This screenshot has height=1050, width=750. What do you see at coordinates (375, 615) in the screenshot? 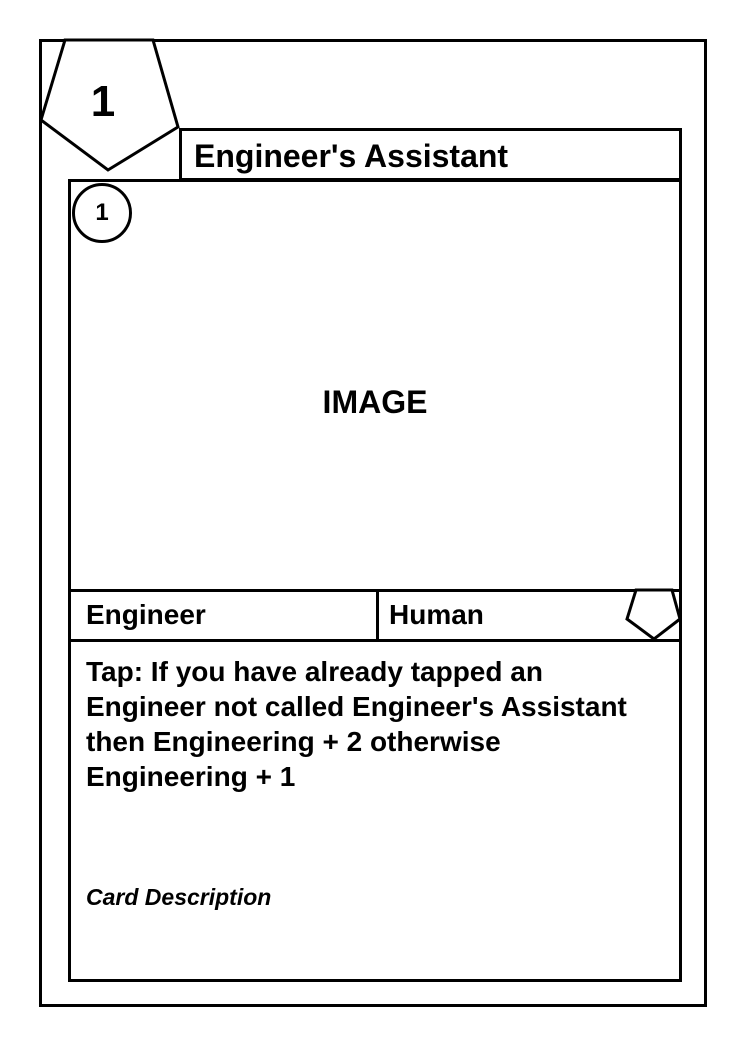
I see `type-line: Engineer Human` at bounding box center [375, 615].